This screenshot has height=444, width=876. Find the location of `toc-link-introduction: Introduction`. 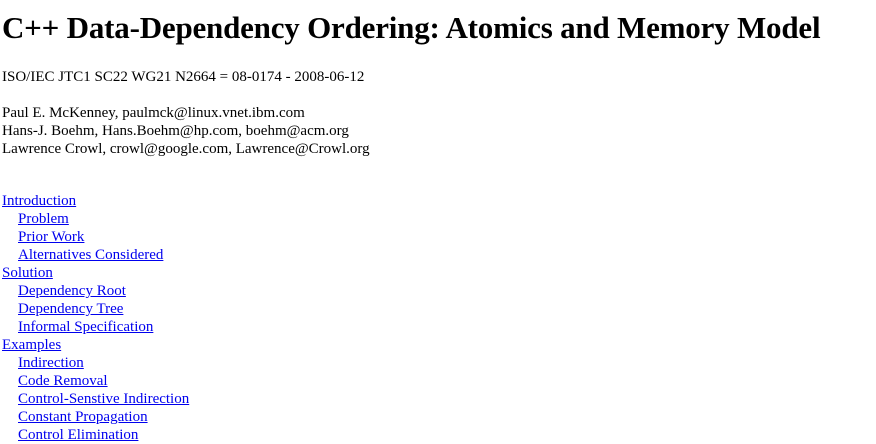

toc-link-introduction: Introduction is located at coordinates (39, 201).